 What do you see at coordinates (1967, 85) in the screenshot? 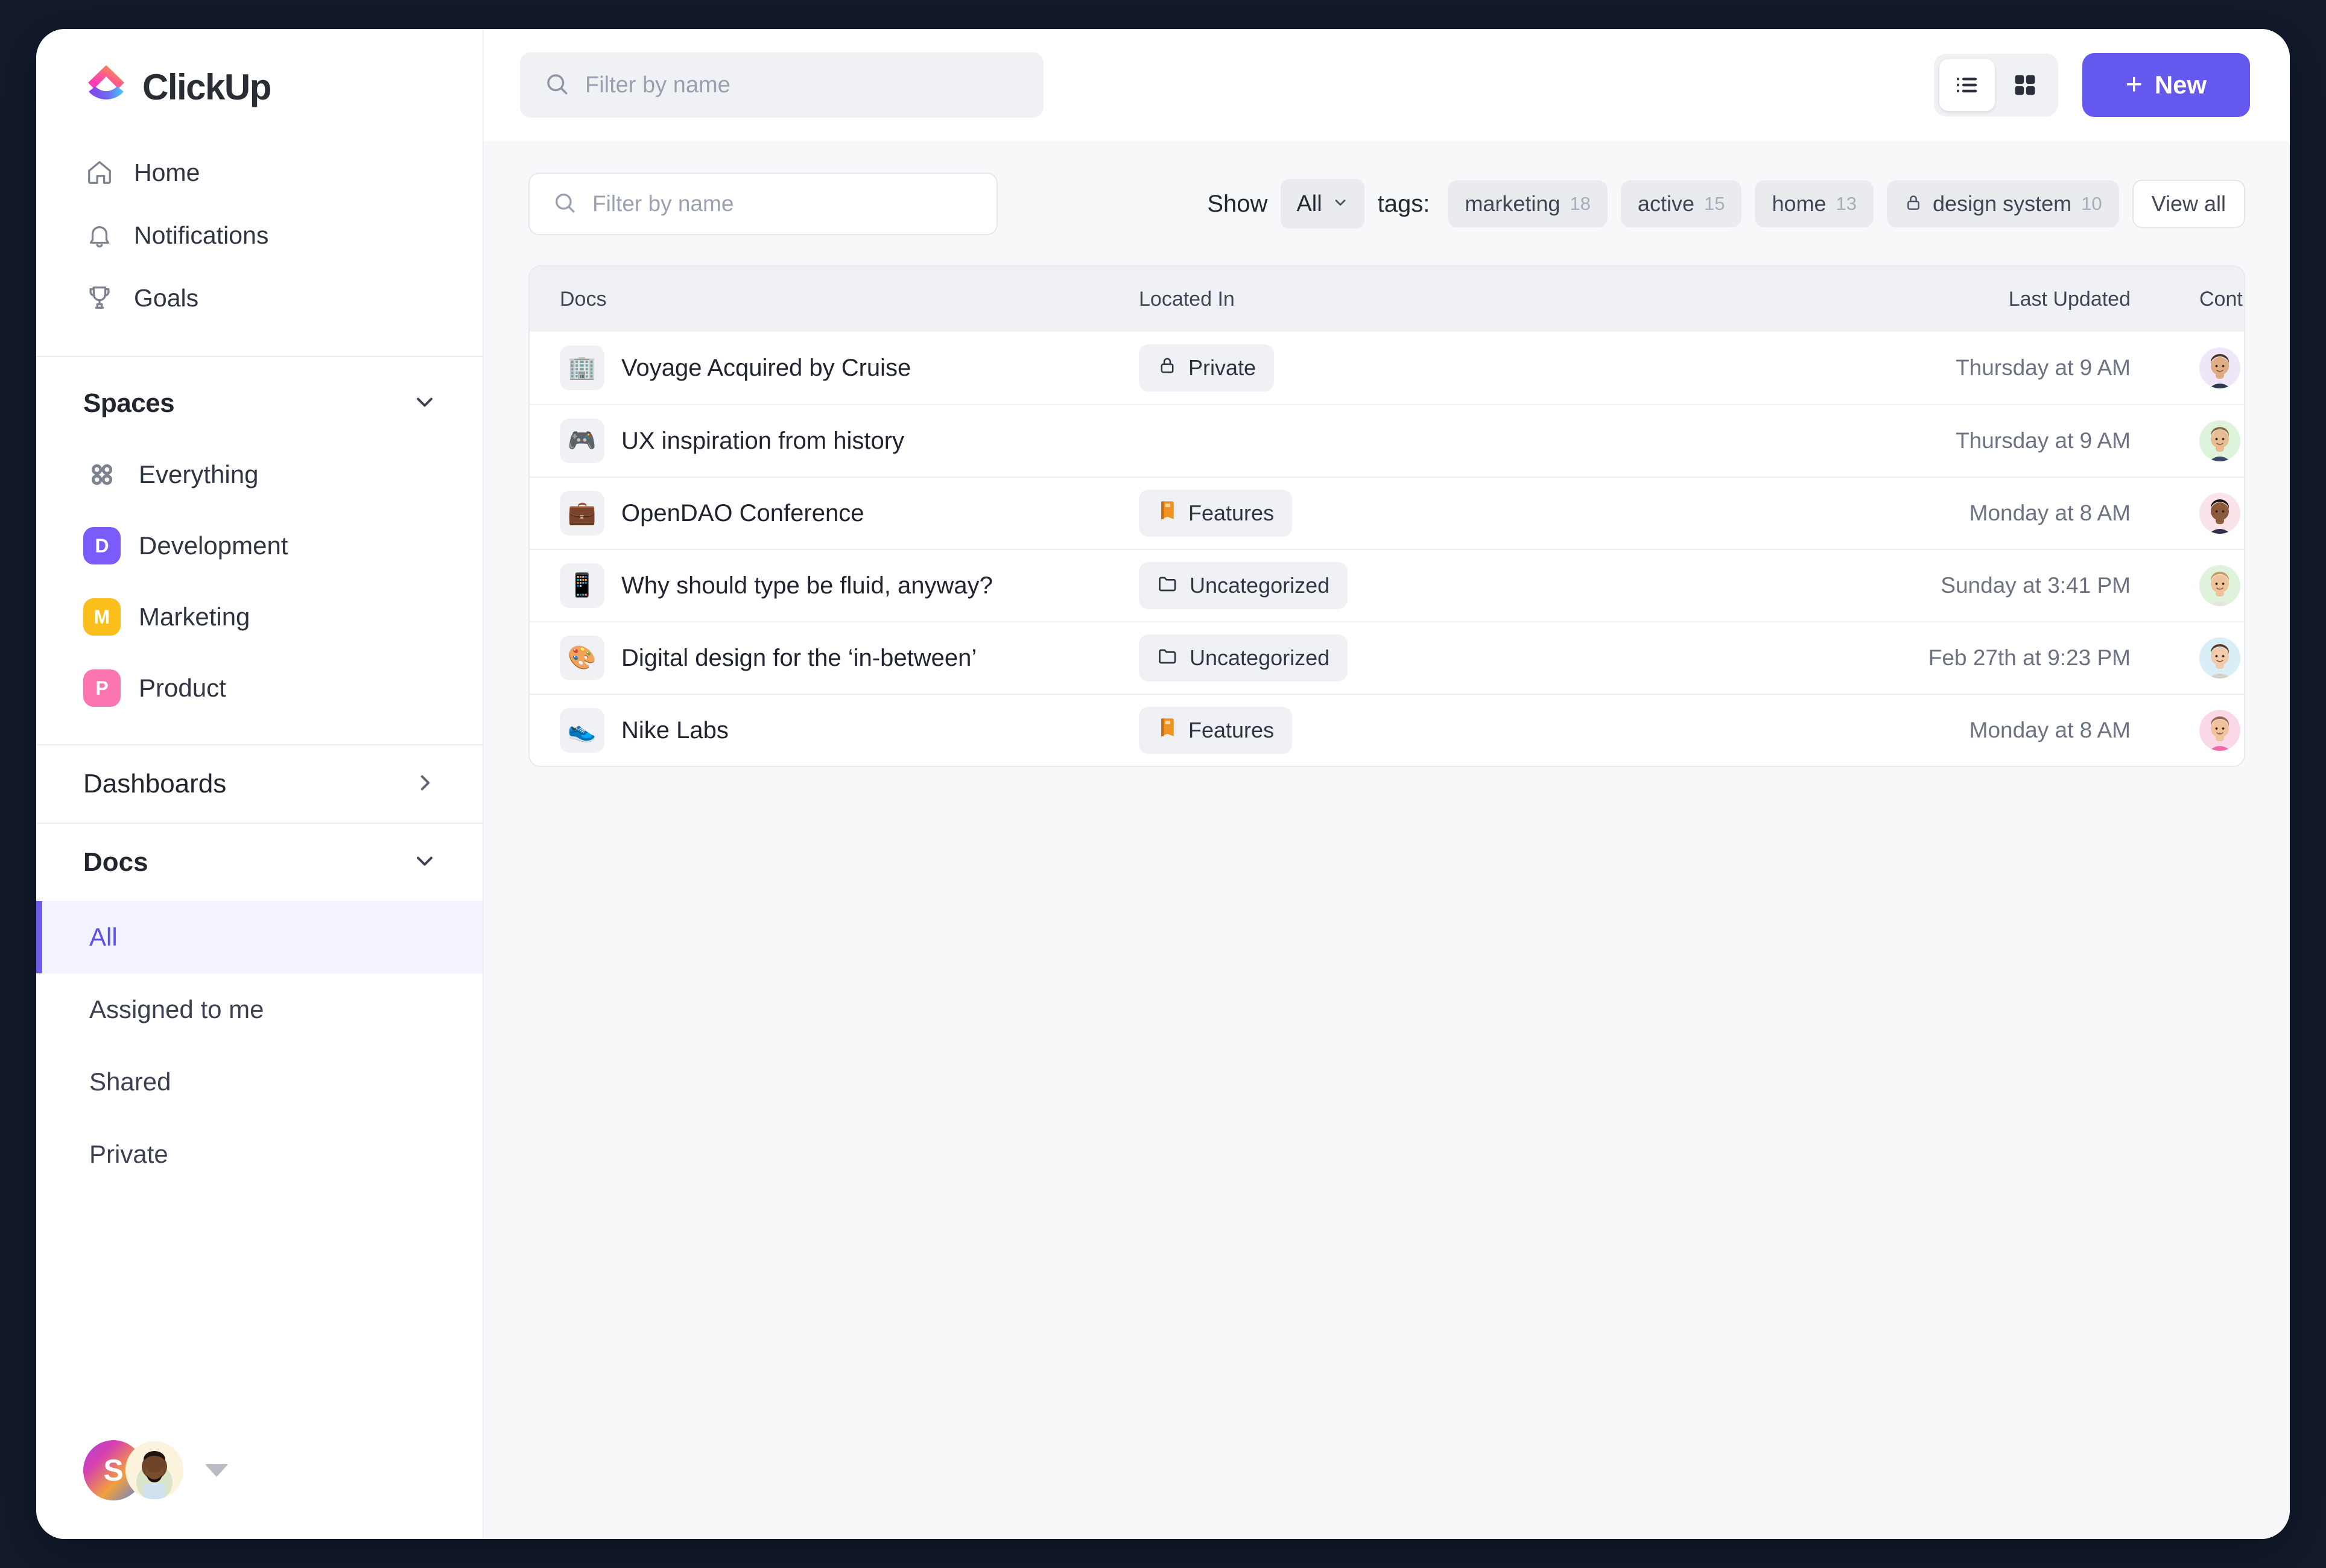
I see `list-view-button` at bounding box center [1967, 85].